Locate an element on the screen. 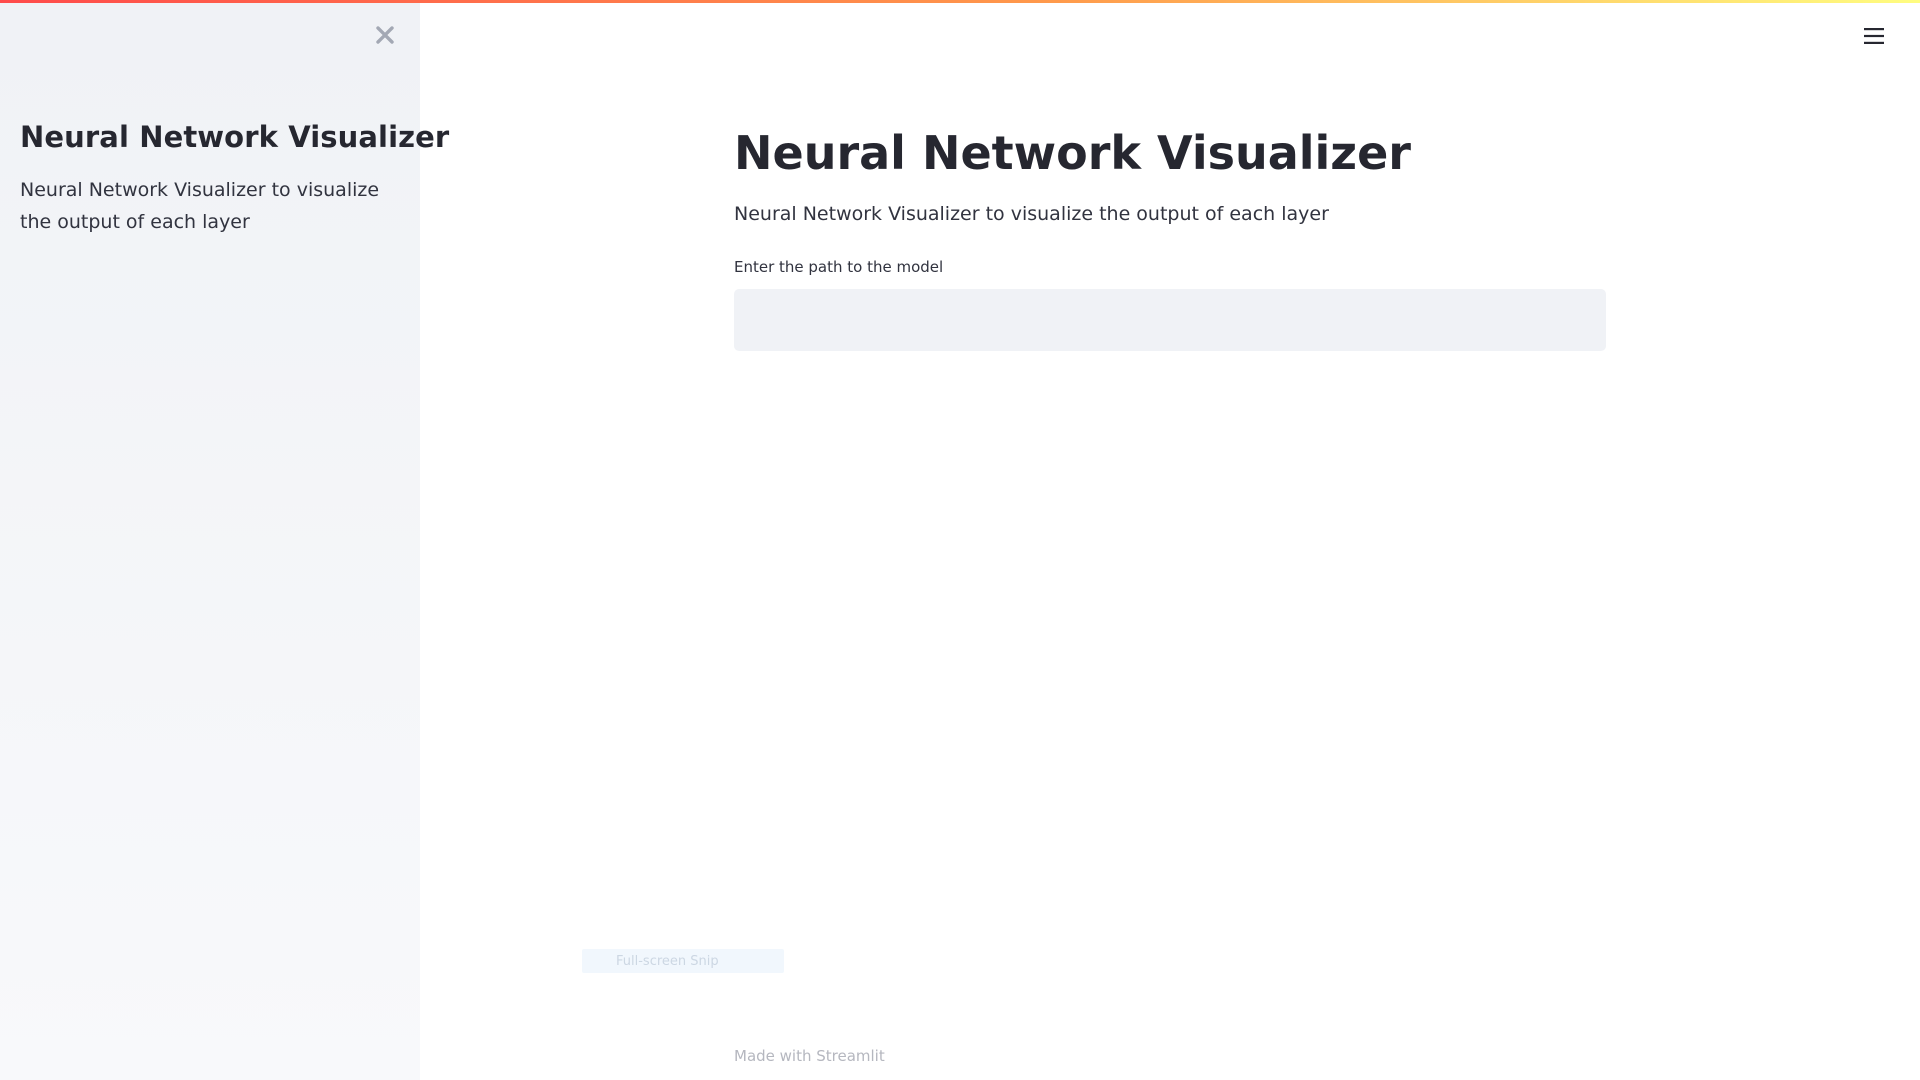 Image resolution: width=1920 pixels, height=1080 pixels. model-path-label: Enter the path to the model is located at coordinates (839, 267).